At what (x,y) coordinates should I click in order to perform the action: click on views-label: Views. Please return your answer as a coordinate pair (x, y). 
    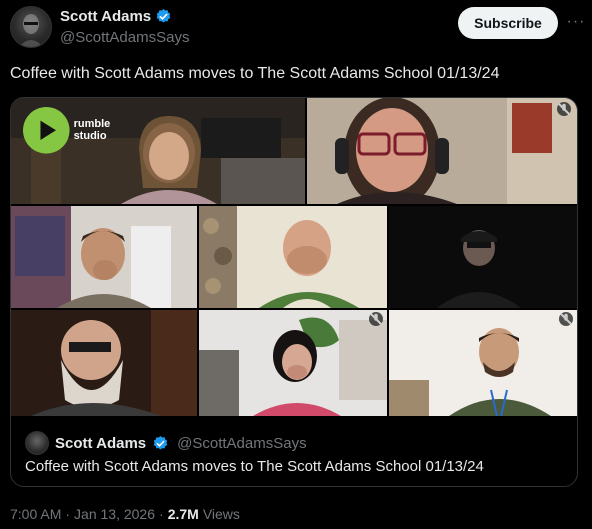
    Looking at the image, I should click on (221, 514).